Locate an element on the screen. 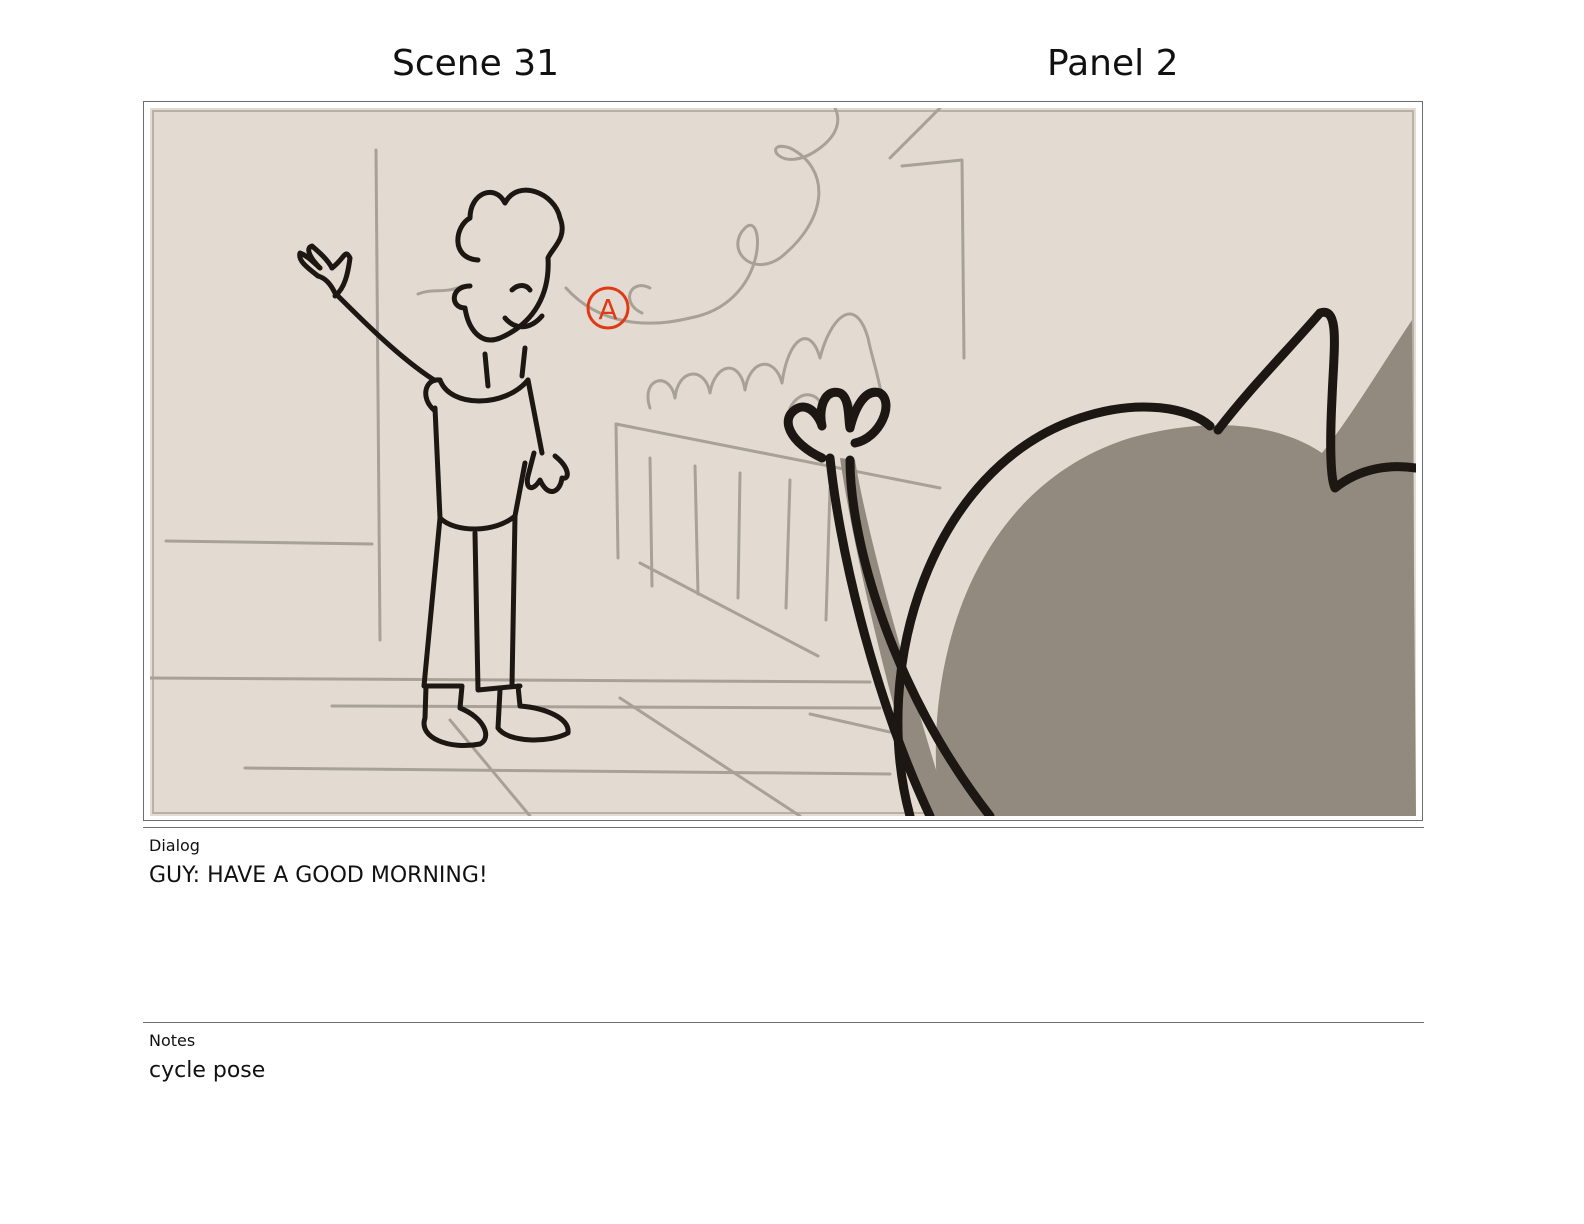 The image size is (1584, 1224). notes-divider is located at coordinates (783, 1022).